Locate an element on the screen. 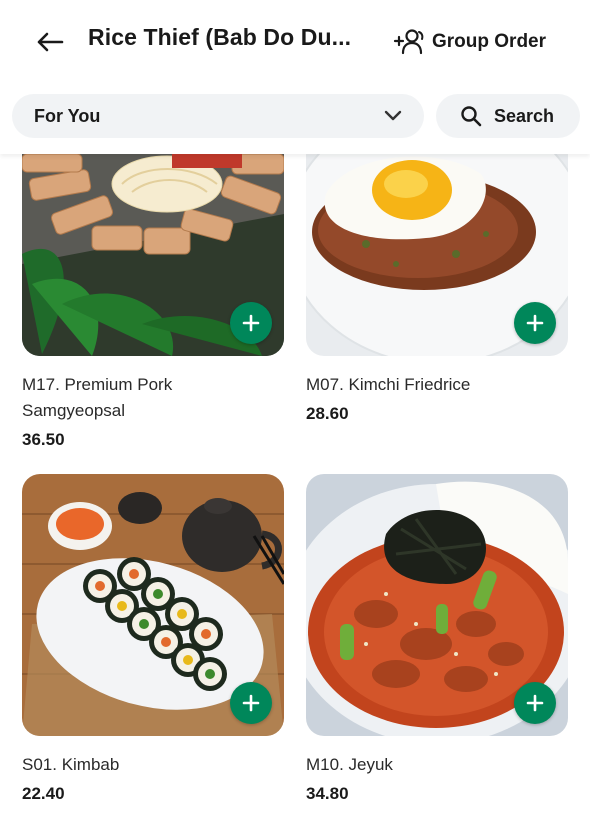 This screenshot has height=824, width=590. group-order-label: Group Order is located at coordinates (489, 41).